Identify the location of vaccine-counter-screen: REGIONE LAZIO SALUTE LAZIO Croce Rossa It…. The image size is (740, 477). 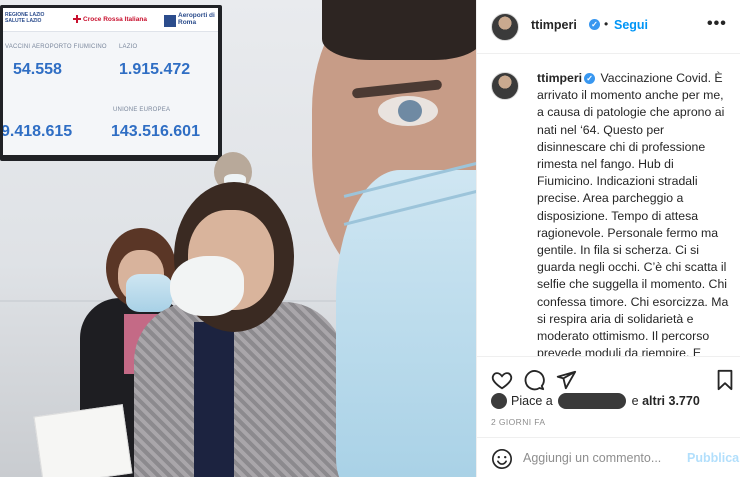
(111, 83).